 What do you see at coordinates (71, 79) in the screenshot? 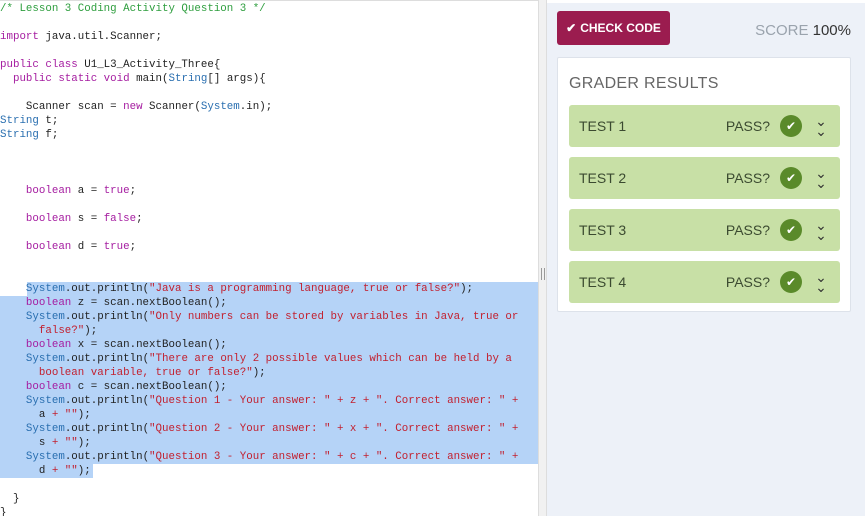
I see `code-token: public static void` at bounding box center [71, 79].